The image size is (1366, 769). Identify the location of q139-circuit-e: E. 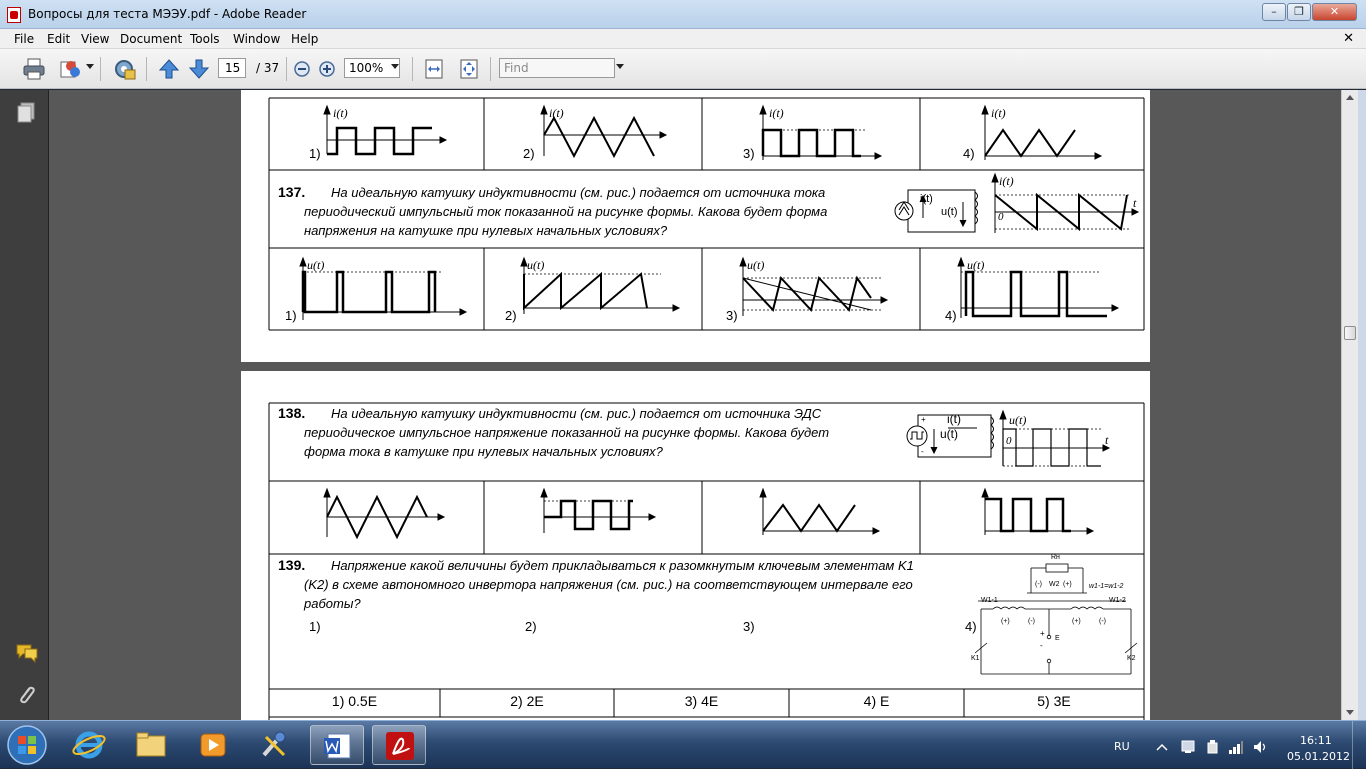
(1057, 638).